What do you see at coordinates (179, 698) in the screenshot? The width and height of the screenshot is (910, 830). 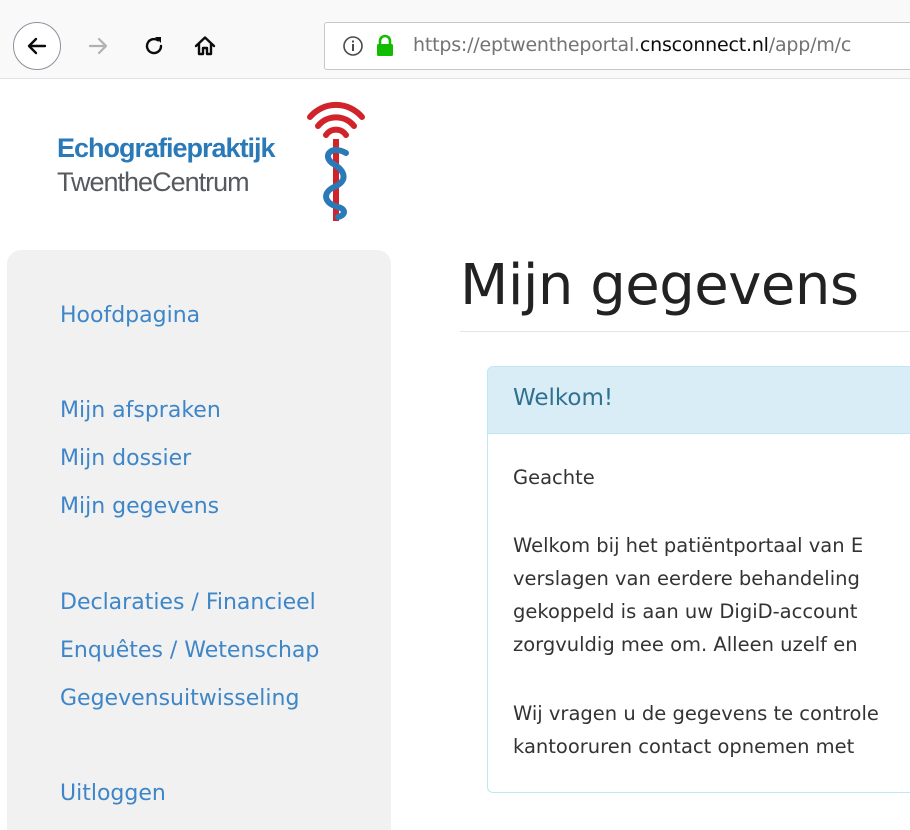 I see `sidebar-item-gegevensuitwisseling: Gegevensuitwisseling` at bounding box center [179, 698].